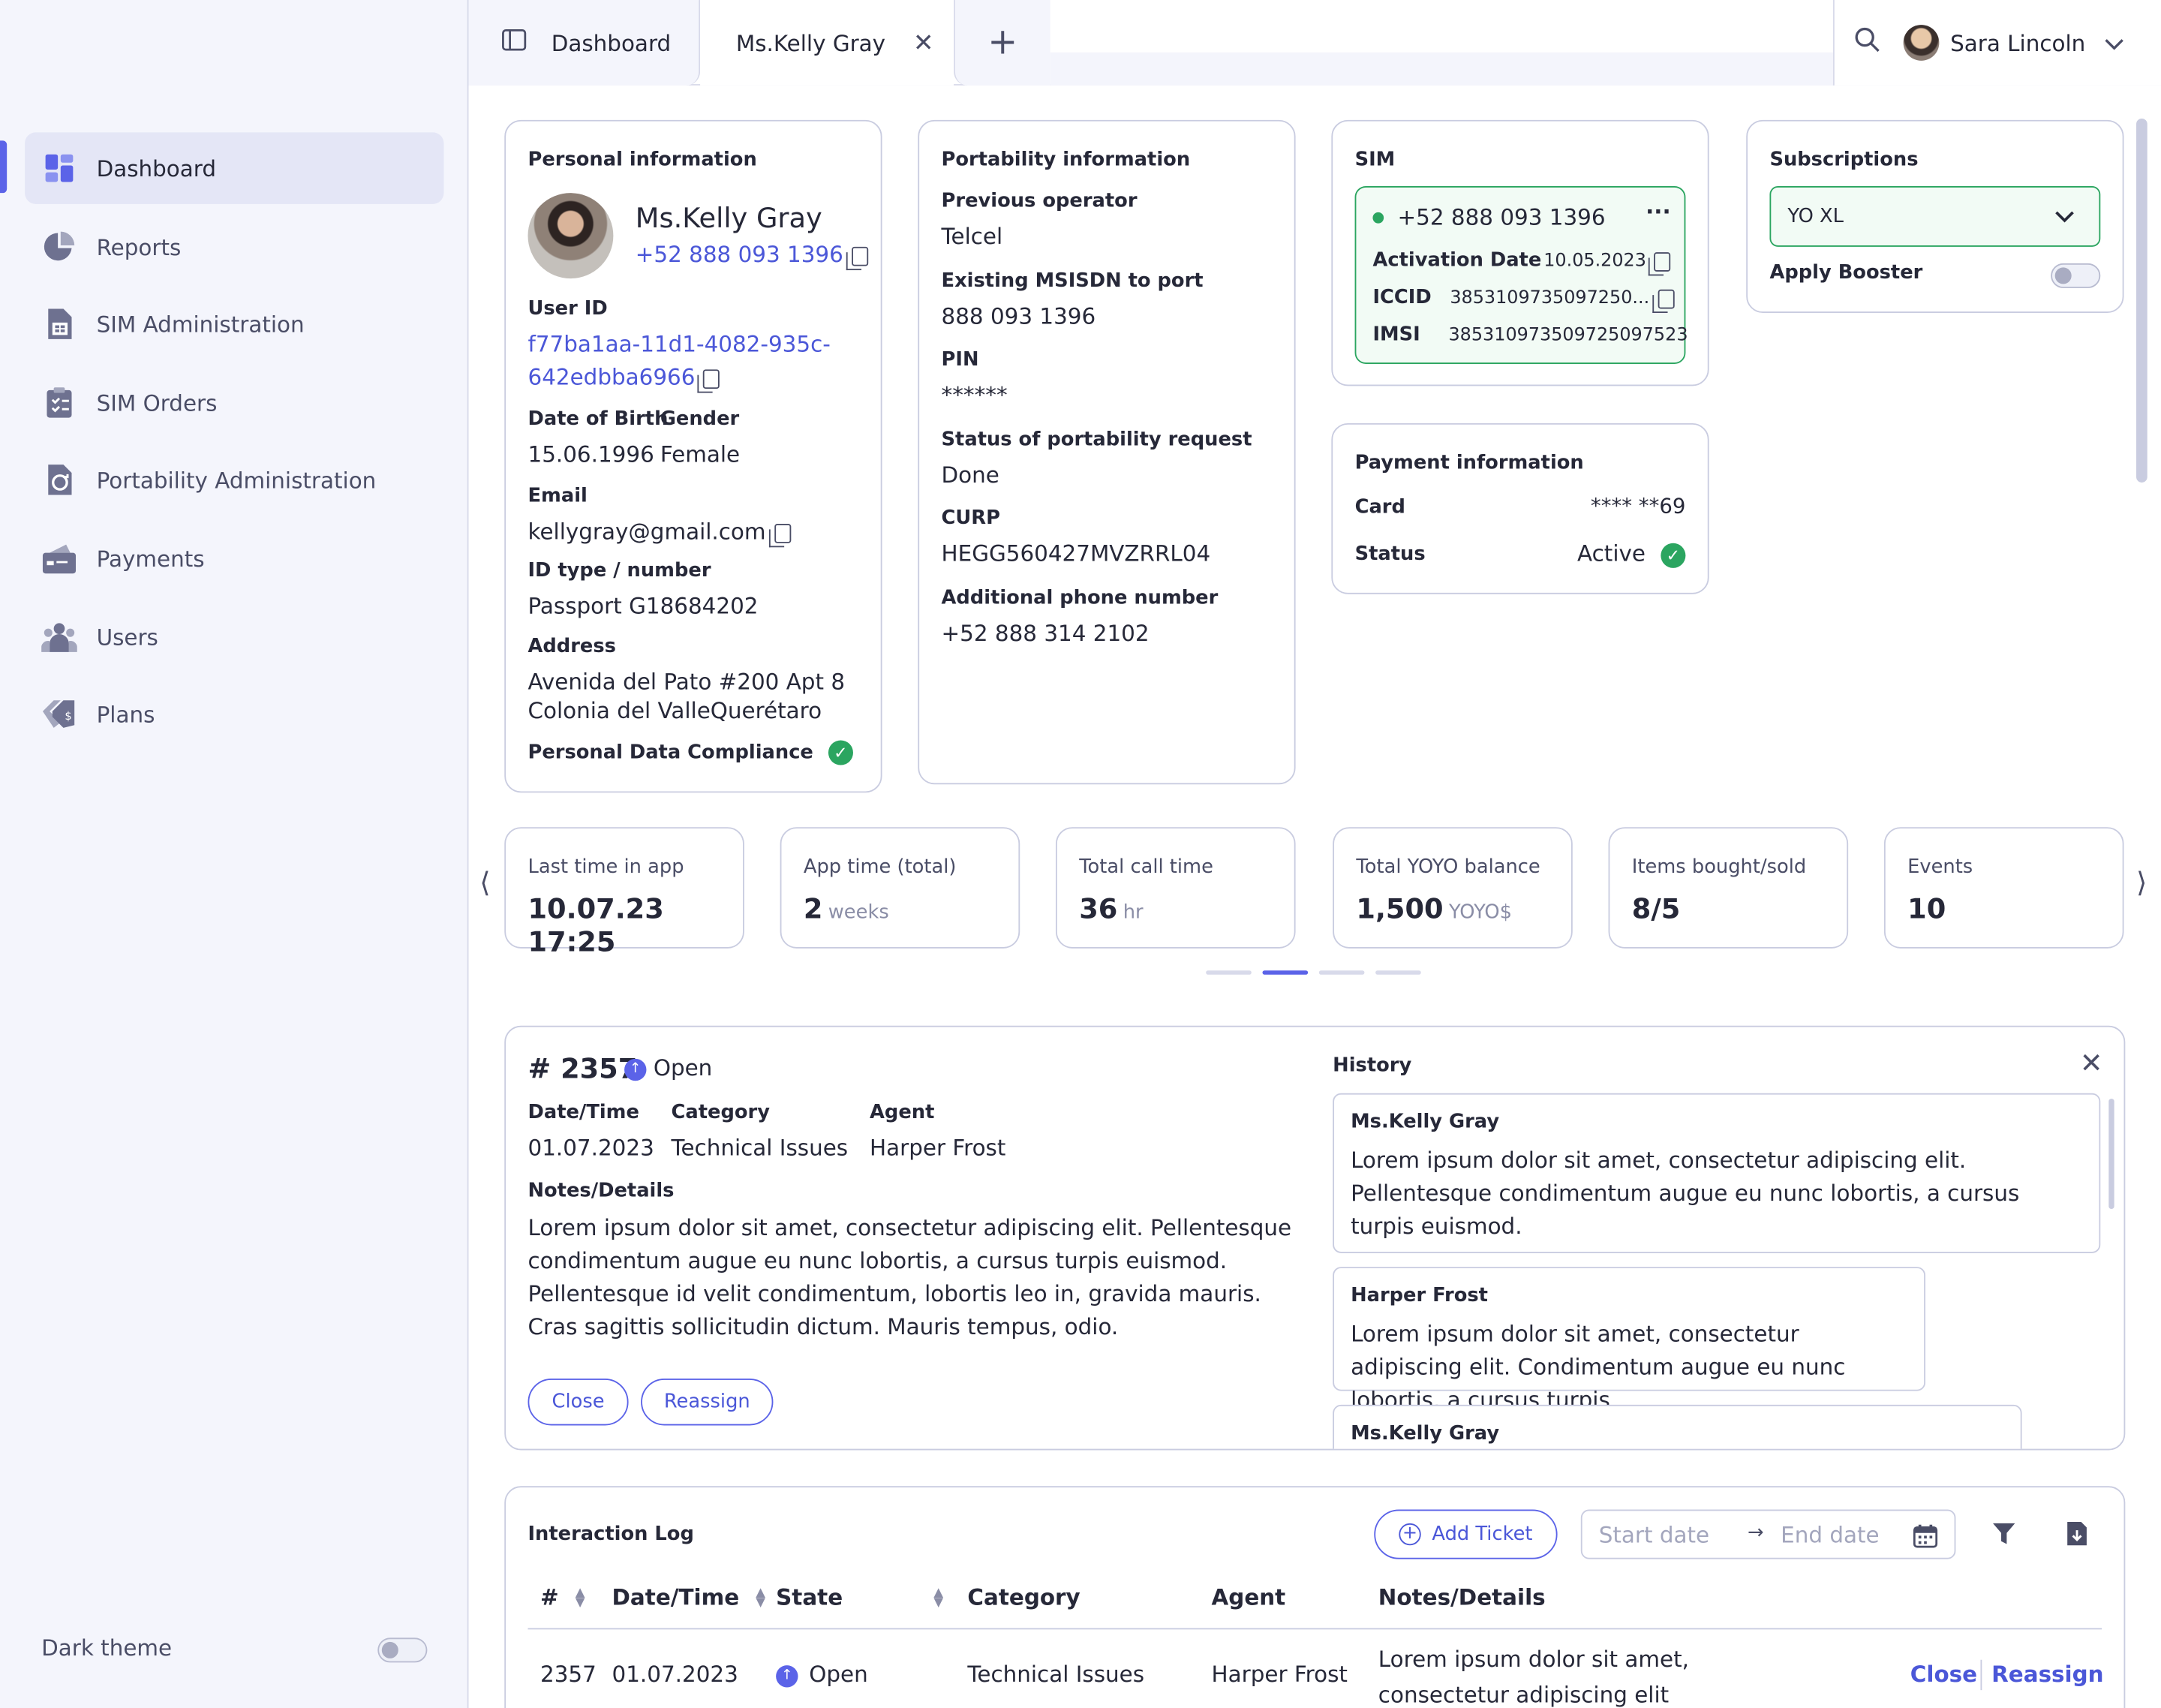  I want to click on portability-status-value: Done, so click(970, 475).